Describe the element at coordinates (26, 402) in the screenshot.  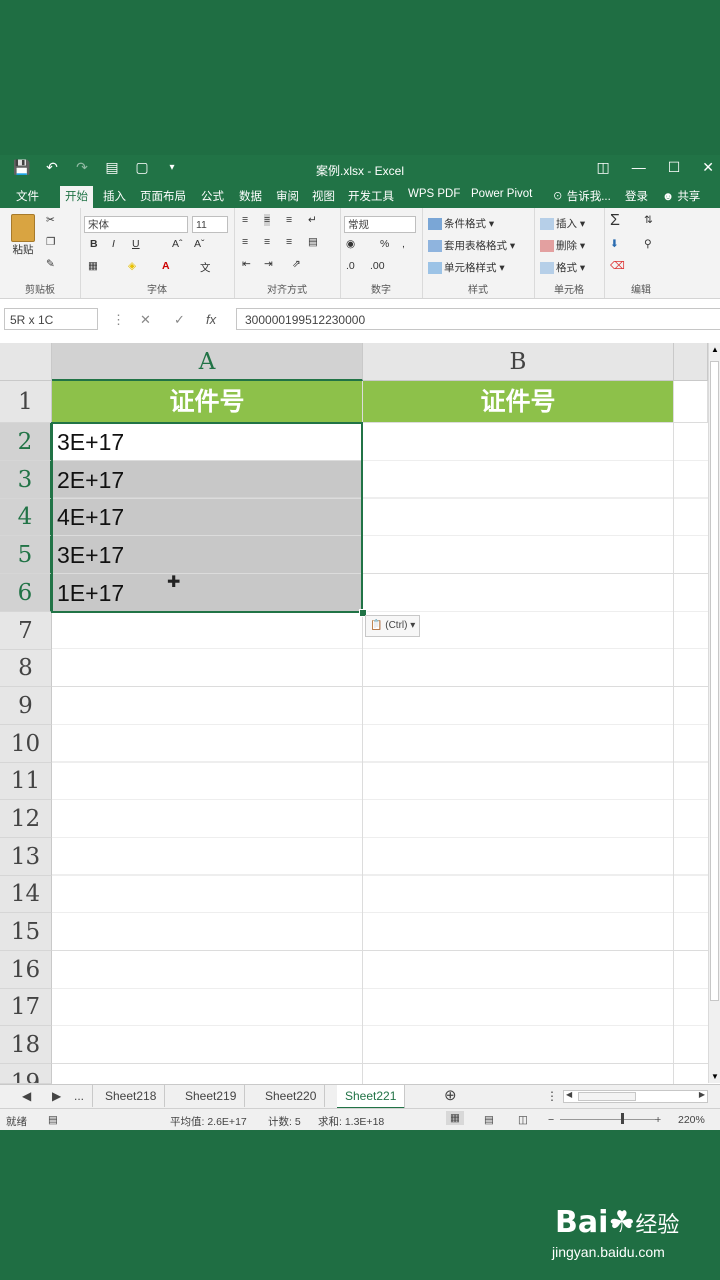
I see `row-header: 1` at that location.